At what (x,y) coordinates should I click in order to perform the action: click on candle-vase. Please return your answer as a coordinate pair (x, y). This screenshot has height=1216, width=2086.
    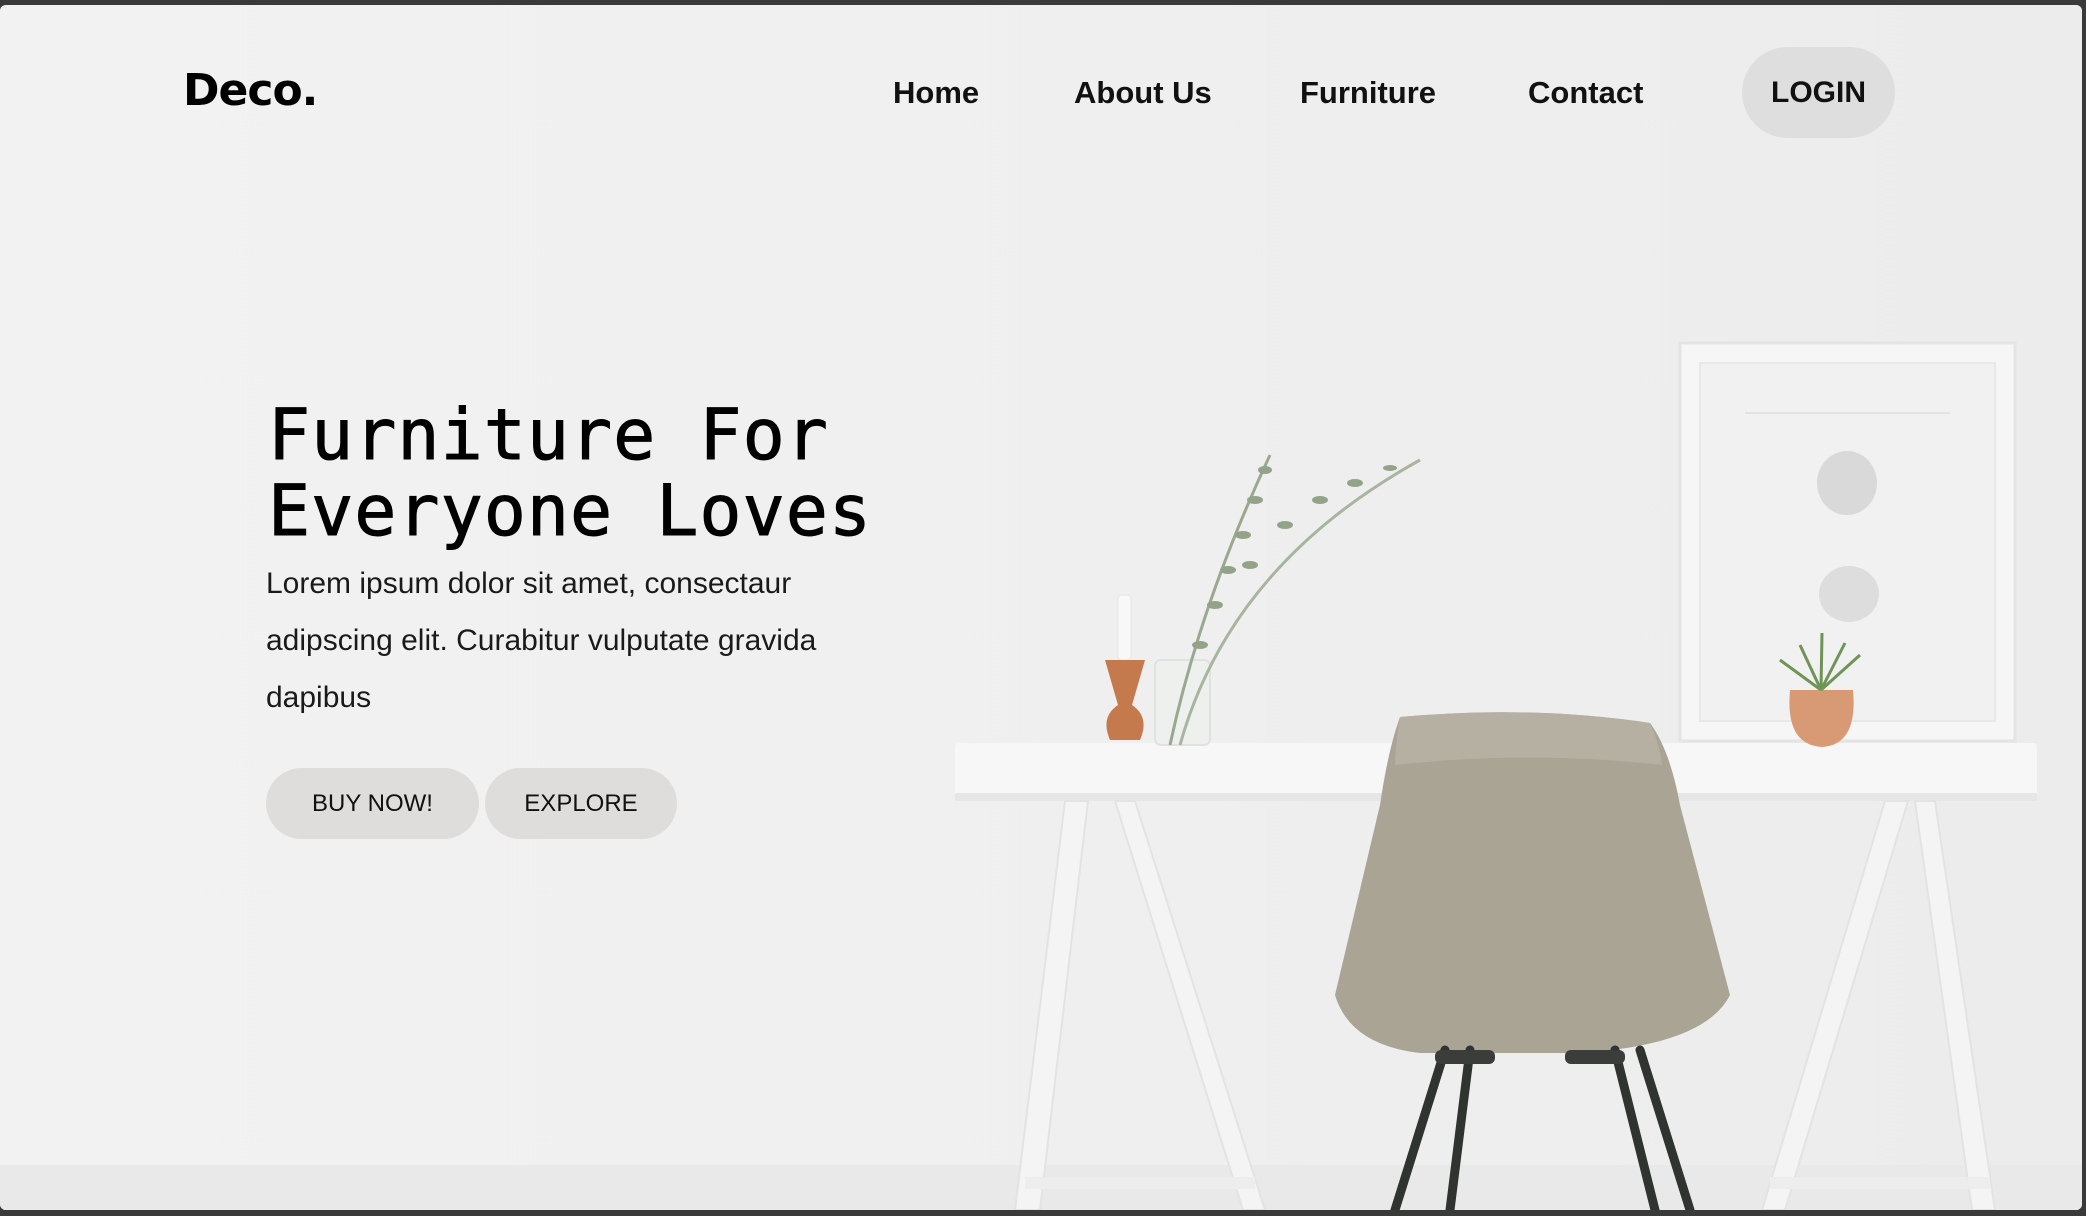
    Looking at the image, I should click on (1125, 667).